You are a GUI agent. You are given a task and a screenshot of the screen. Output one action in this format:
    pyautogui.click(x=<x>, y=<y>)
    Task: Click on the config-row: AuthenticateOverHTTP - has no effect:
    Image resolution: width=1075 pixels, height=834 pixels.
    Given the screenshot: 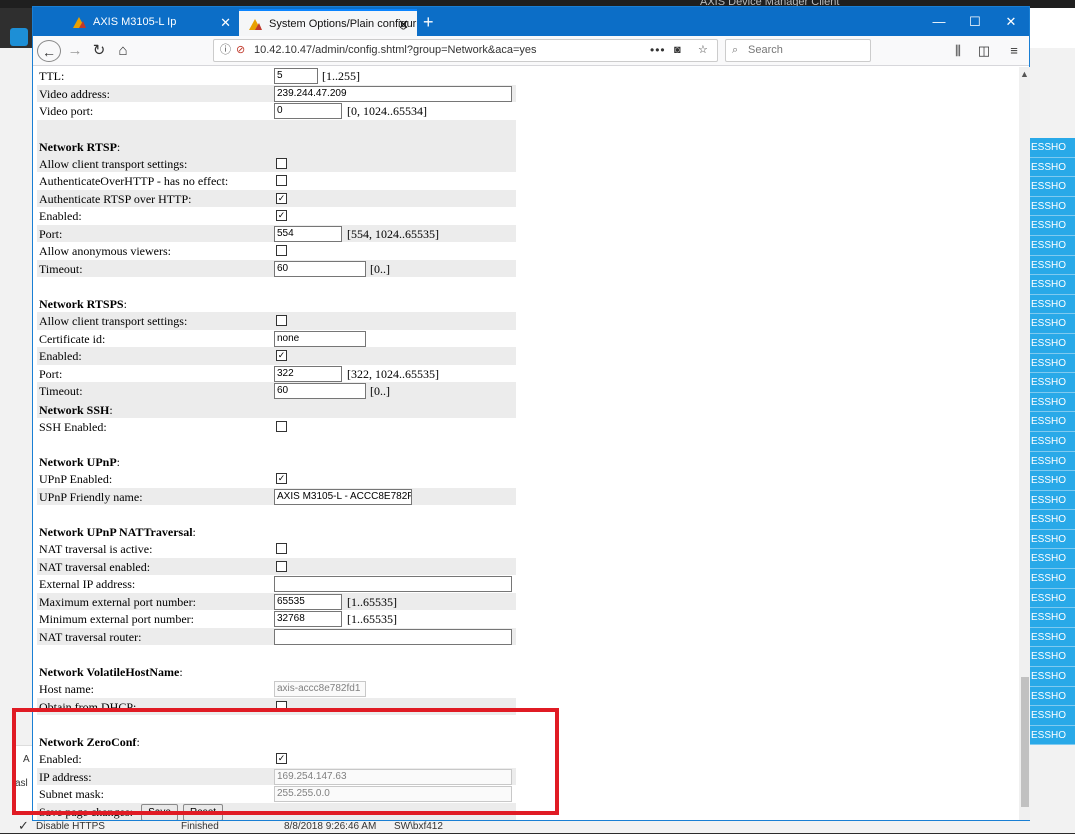 What is the action you would take?
    pyautogui.click(x=276, y=181)
    